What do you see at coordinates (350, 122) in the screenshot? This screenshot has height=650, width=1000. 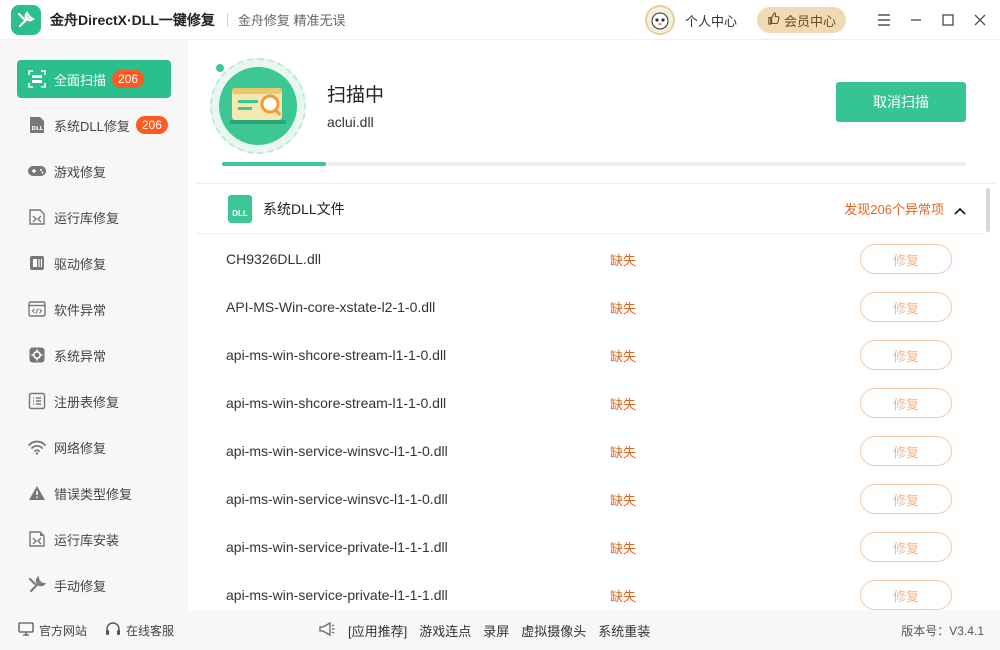 I see `scan-current-file: aclui.dll` at bounding box center [350, 122].